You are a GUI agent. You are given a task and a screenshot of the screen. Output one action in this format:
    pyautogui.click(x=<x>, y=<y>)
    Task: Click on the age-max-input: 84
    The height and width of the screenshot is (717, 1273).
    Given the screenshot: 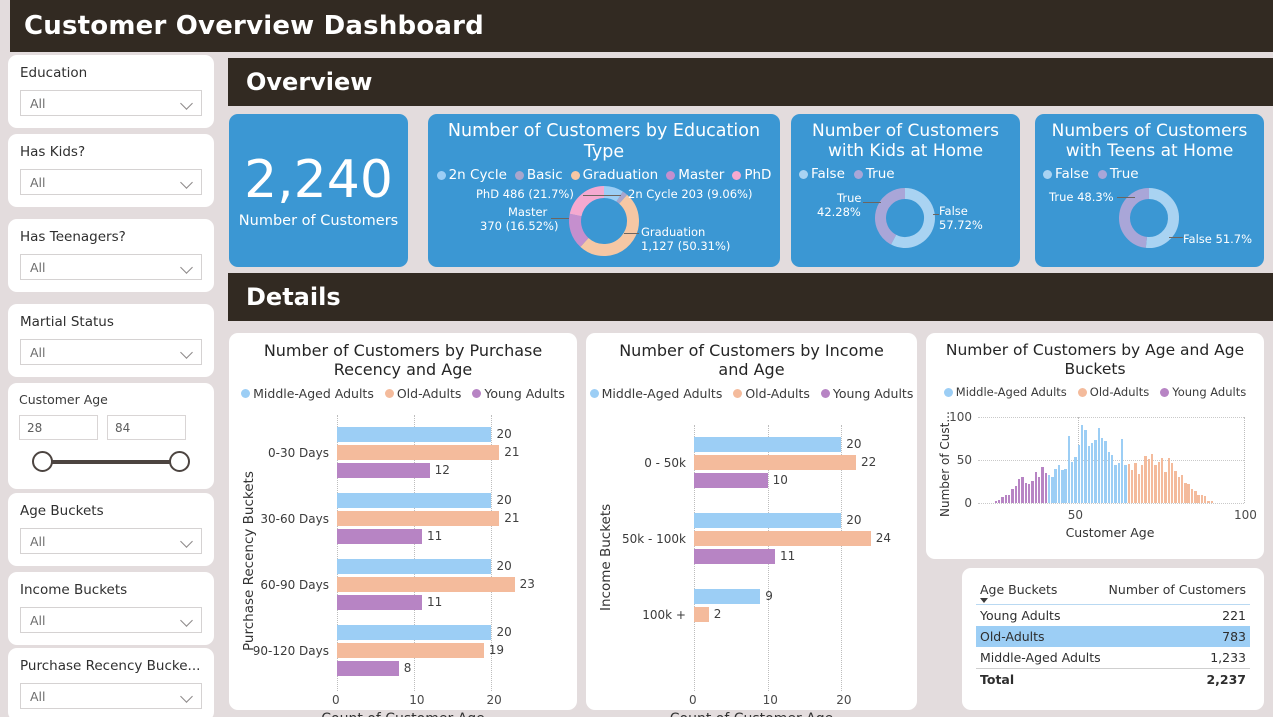 What is the action you would take?
    pyautogui.click(x=146, y=427)
    